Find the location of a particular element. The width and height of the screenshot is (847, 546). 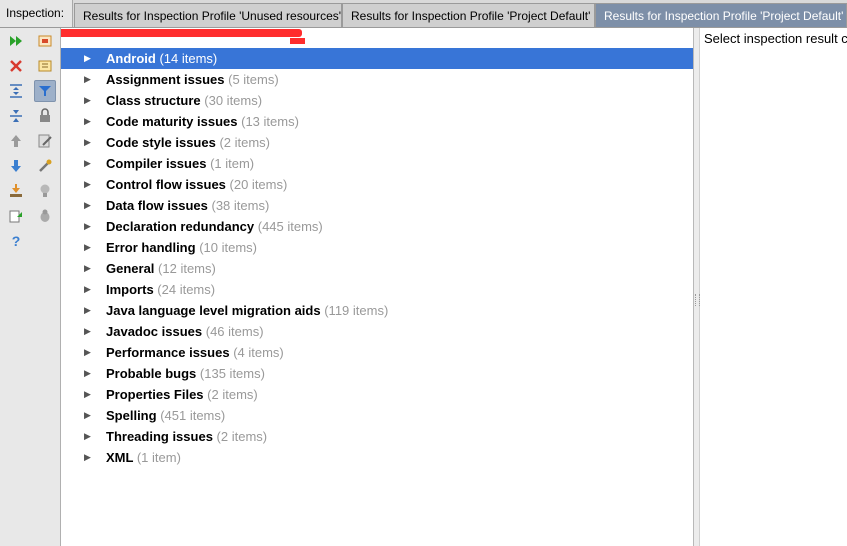

tree-row-label: Spelling (451 items) is located at coordinates (165, 415).